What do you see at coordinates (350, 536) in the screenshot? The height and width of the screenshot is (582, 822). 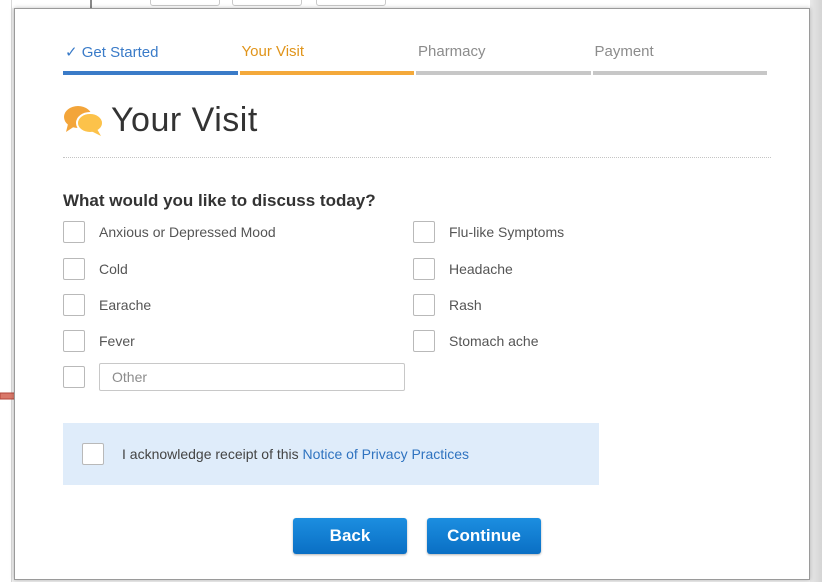 I see `back-button: Back` at bounding box center [350, 536].